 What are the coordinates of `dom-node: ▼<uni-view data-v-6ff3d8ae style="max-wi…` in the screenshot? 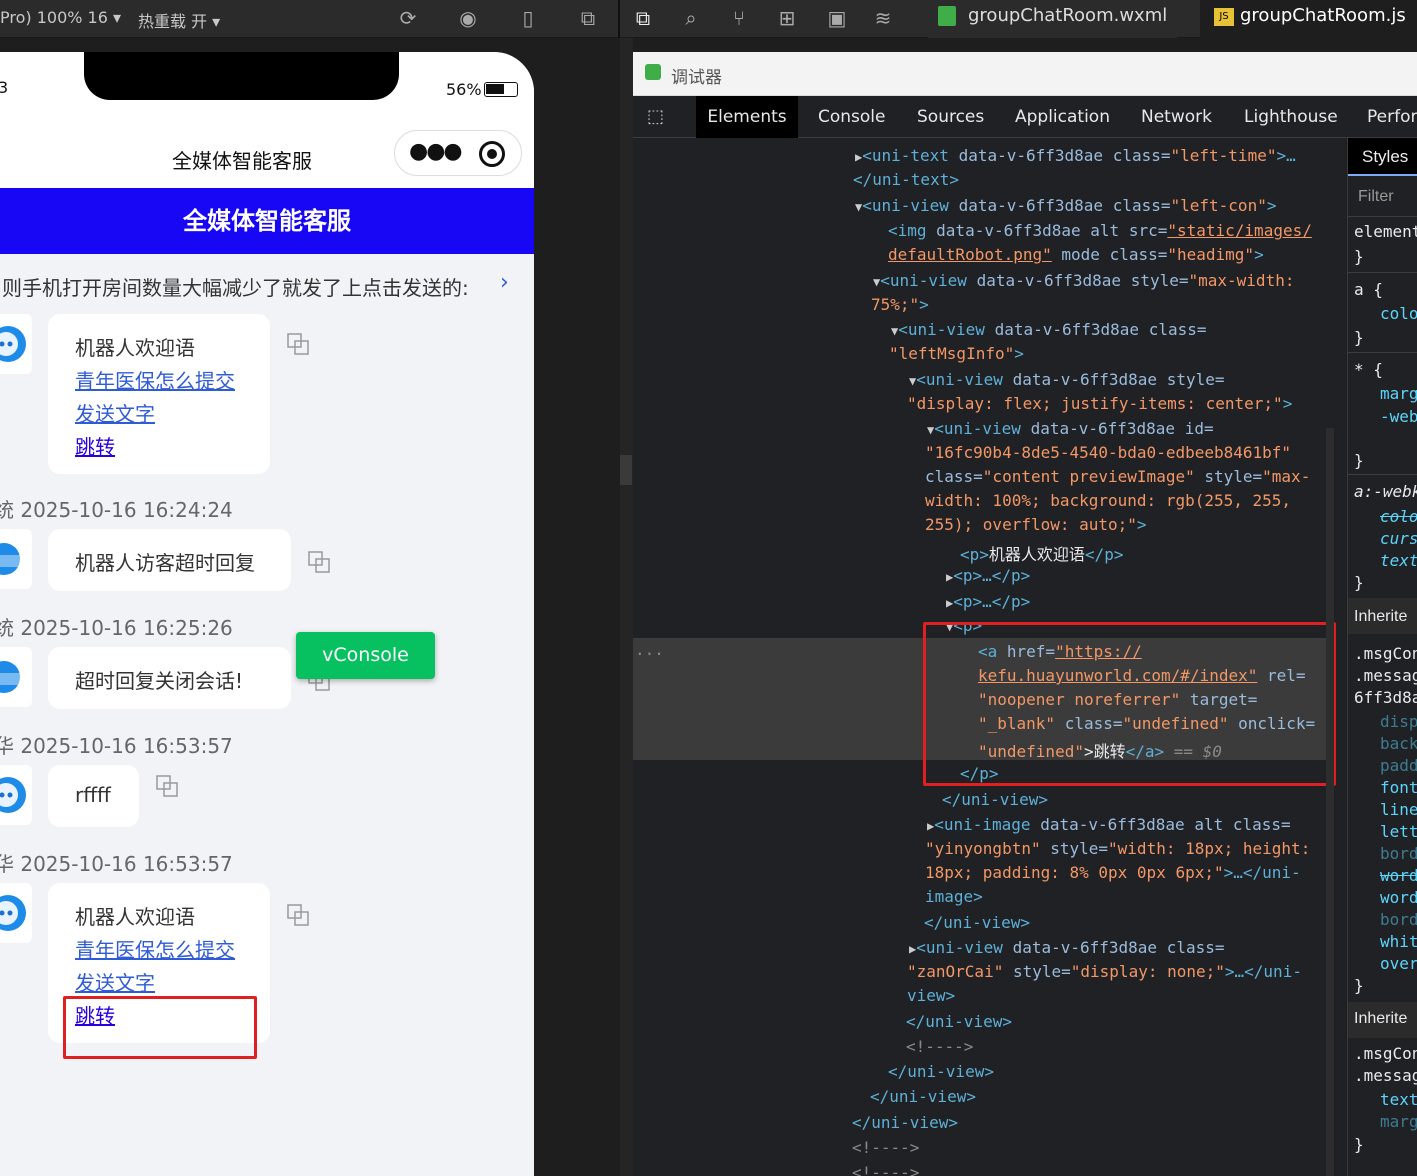 It's located at (1083, 280).